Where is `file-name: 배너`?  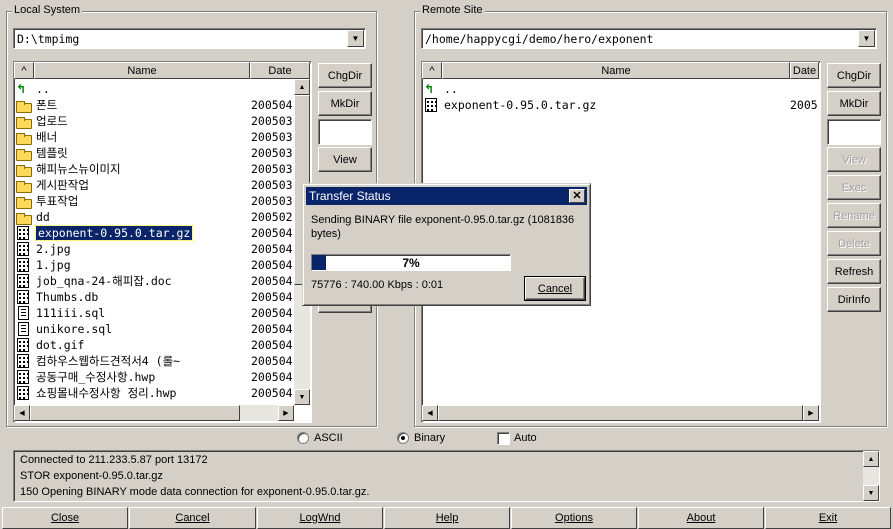
file-name: 배너 is located at coordinates (47, 137).